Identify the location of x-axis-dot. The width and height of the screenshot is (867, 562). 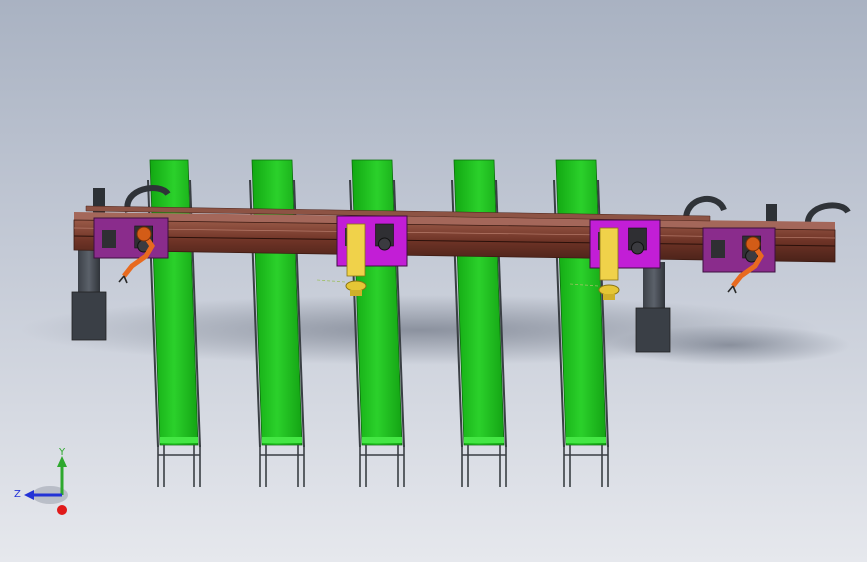
(62, 510).